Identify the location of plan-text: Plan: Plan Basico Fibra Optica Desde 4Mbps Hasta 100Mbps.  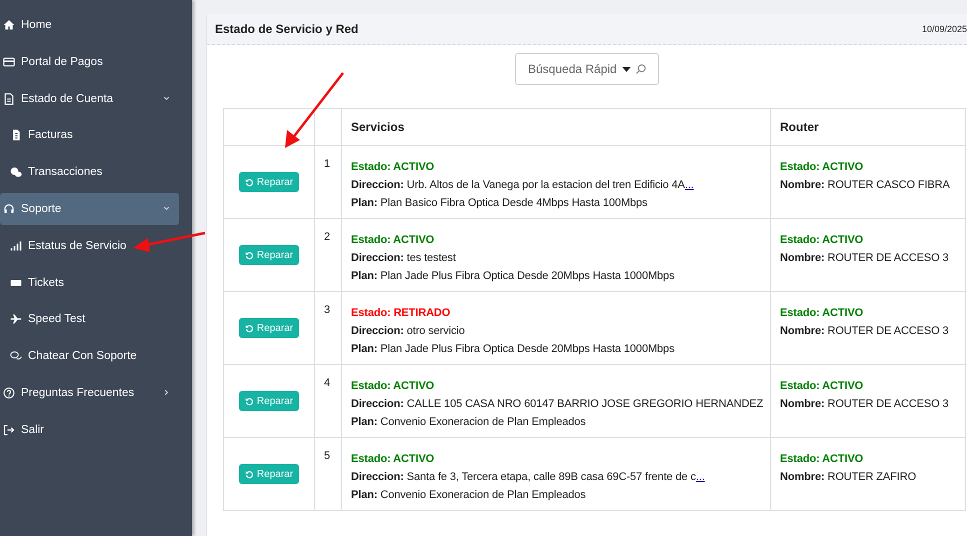
(499, 203).